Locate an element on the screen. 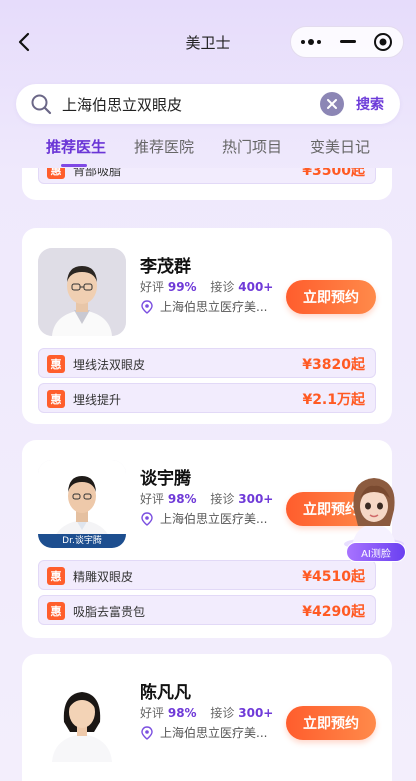 This screenshot has width=416, height=781. service-price: ¥3500起 is located at coordinates (333, 173).